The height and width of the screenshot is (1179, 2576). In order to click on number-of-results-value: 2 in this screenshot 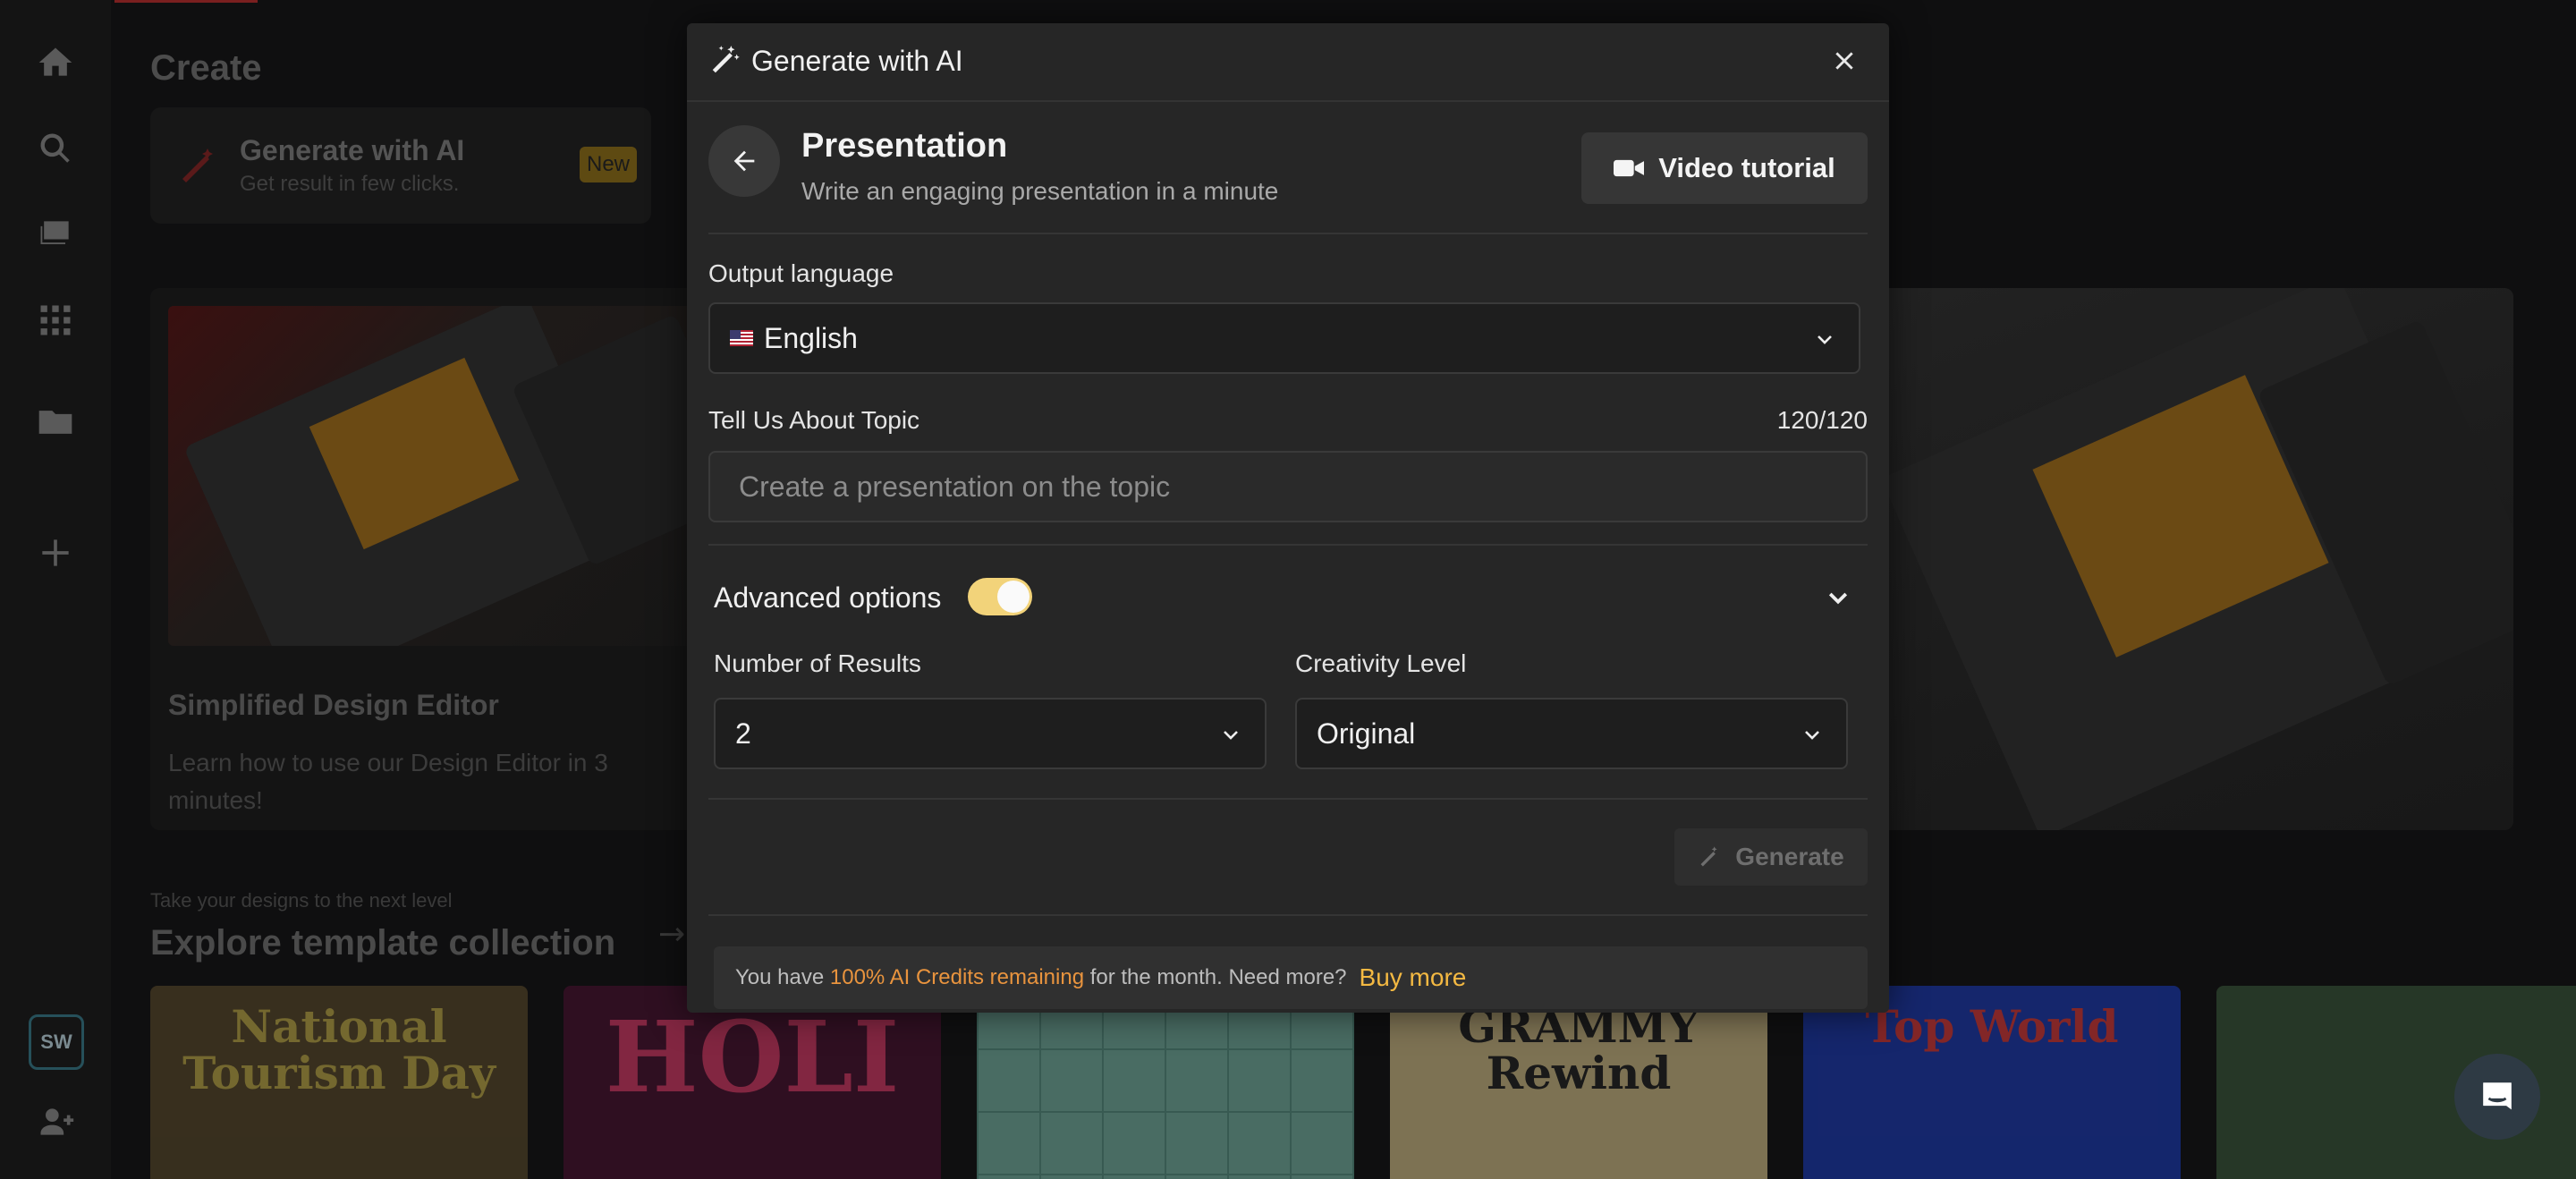, I will do `click(743, 733)`.